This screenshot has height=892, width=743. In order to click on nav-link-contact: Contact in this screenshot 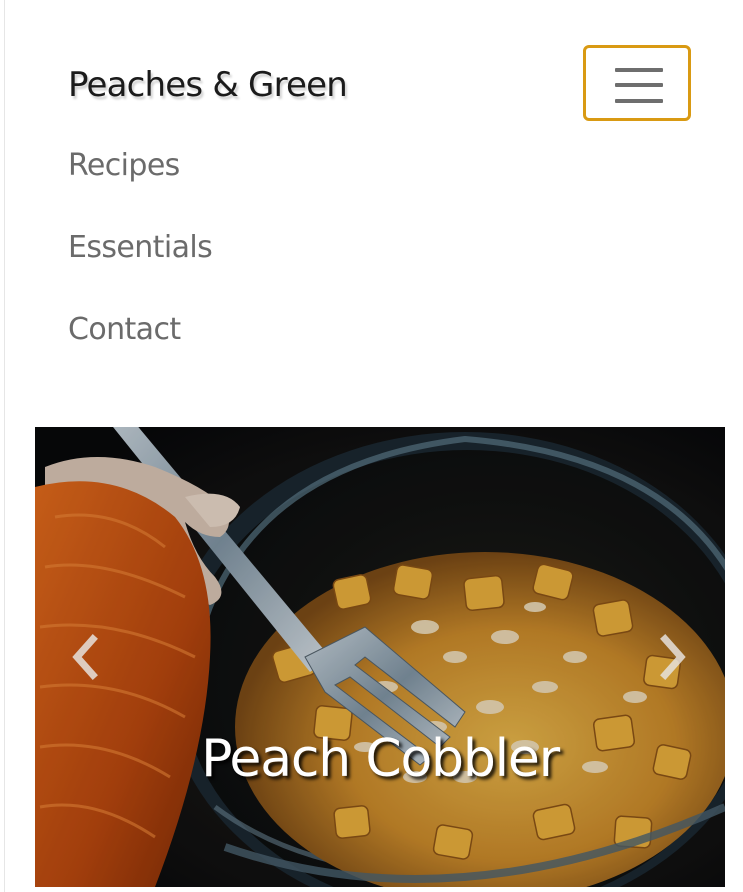, I will do `click(124, 330)`.